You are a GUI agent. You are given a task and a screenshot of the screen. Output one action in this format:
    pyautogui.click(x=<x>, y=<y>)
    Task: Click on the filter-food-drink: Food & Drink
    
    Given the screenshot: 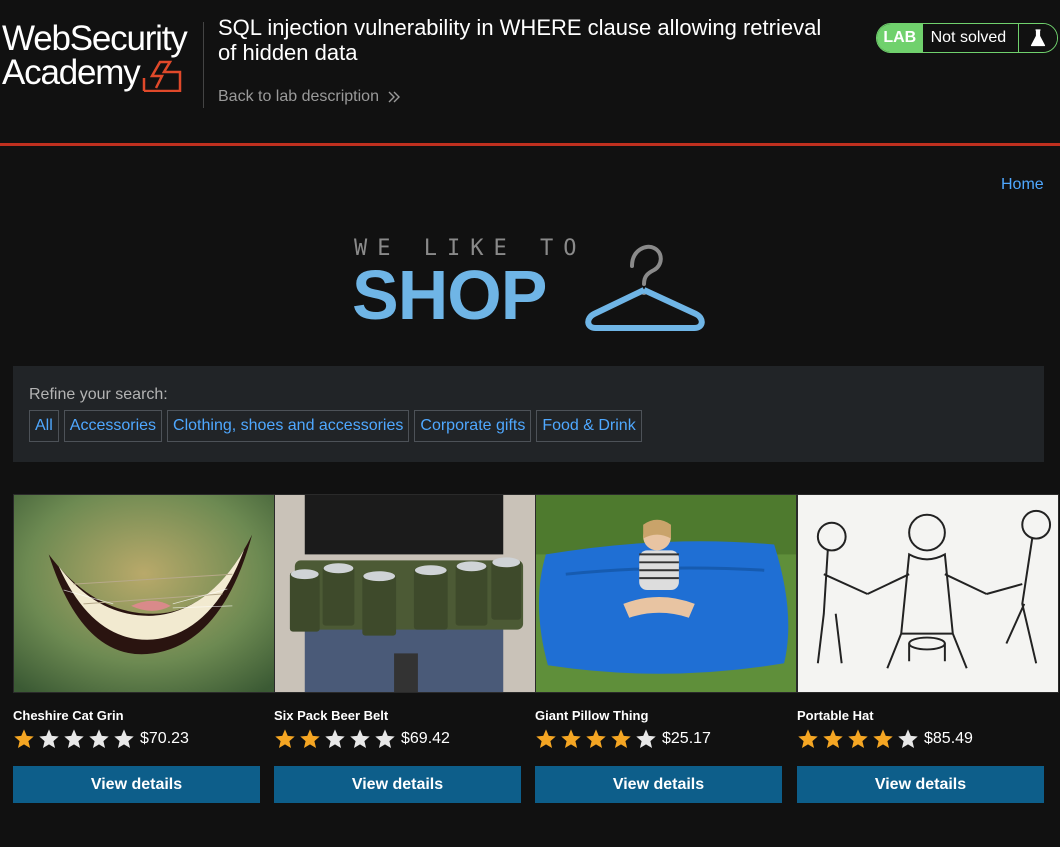 What is the action you would take?
    pyautogui.click(x=589, y=426)
    